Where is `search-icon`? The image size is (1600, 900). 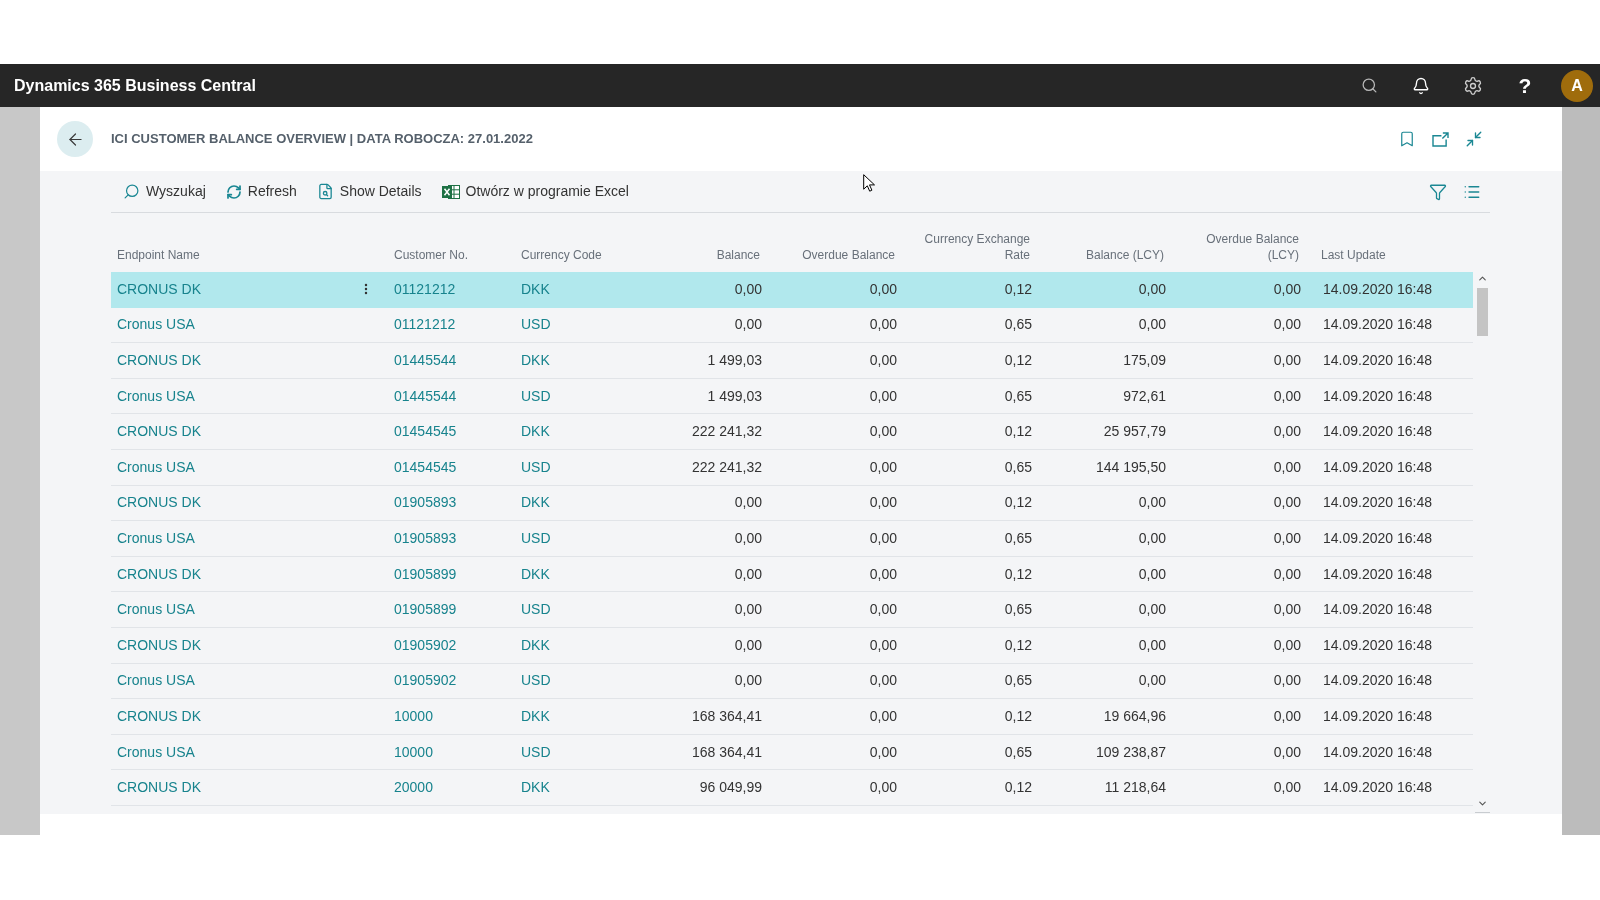 search-icon is located at coordinates (1369, 85).